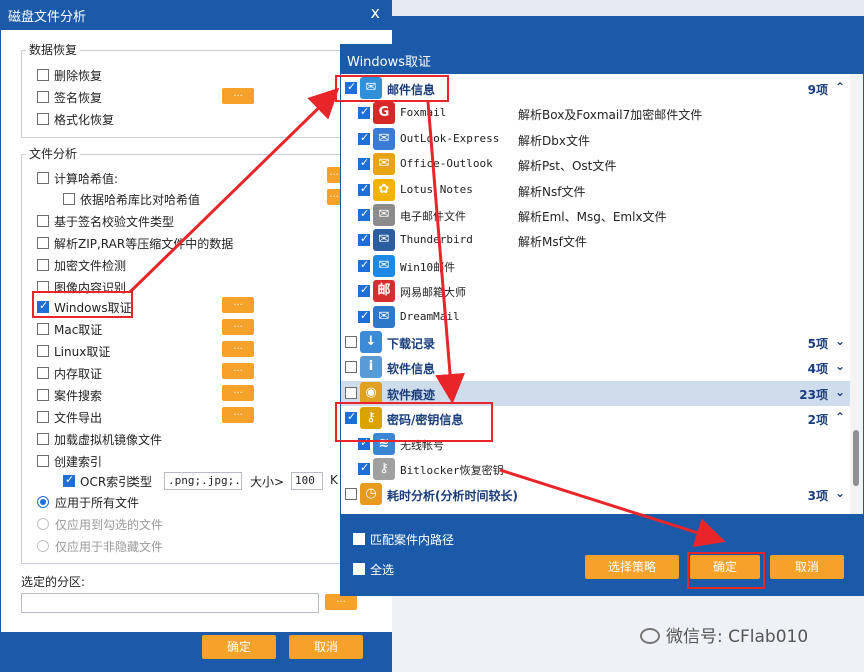  I want to click on apply-scope-label-0: 应用于所有文件, so click(97, 503).